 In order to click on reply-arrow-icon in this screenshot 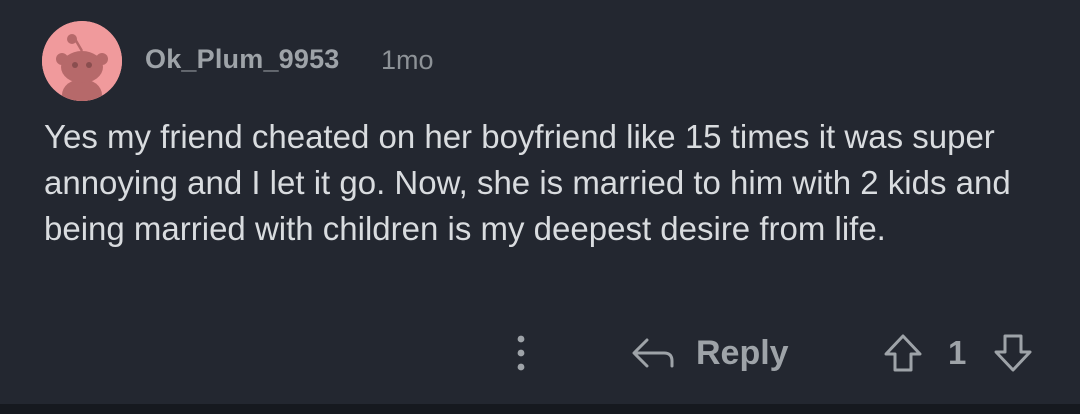, I will do `click(653, 353)`.